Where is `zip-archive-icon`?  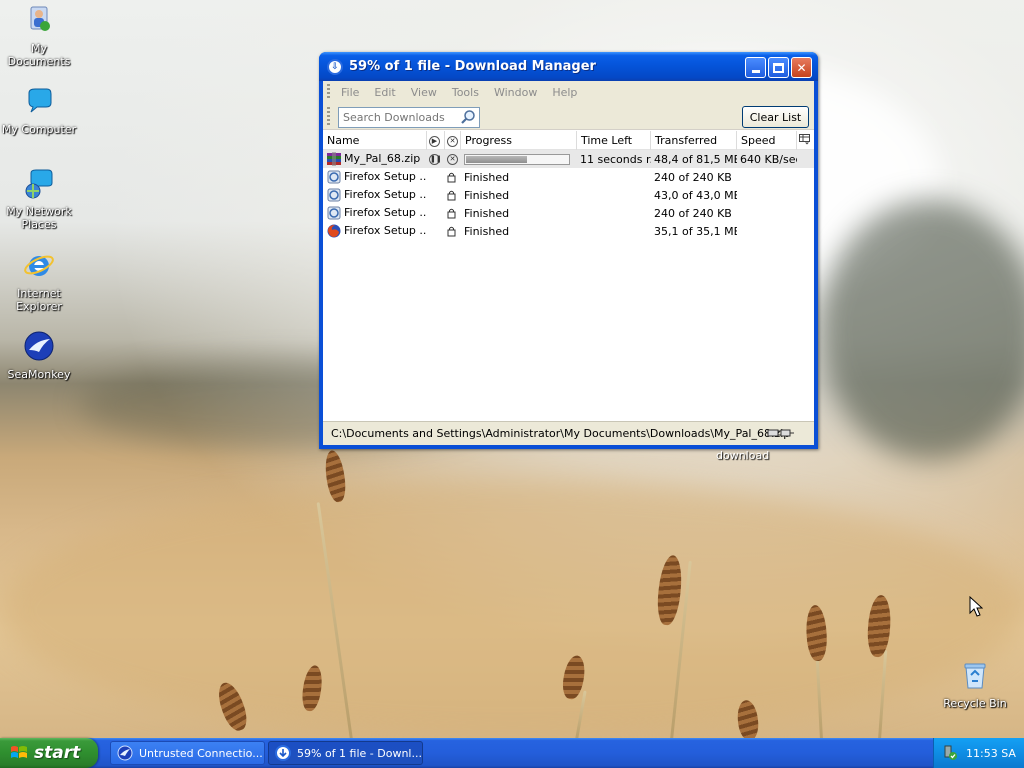 zip-archive-icon is located at coordinates (334, 159).